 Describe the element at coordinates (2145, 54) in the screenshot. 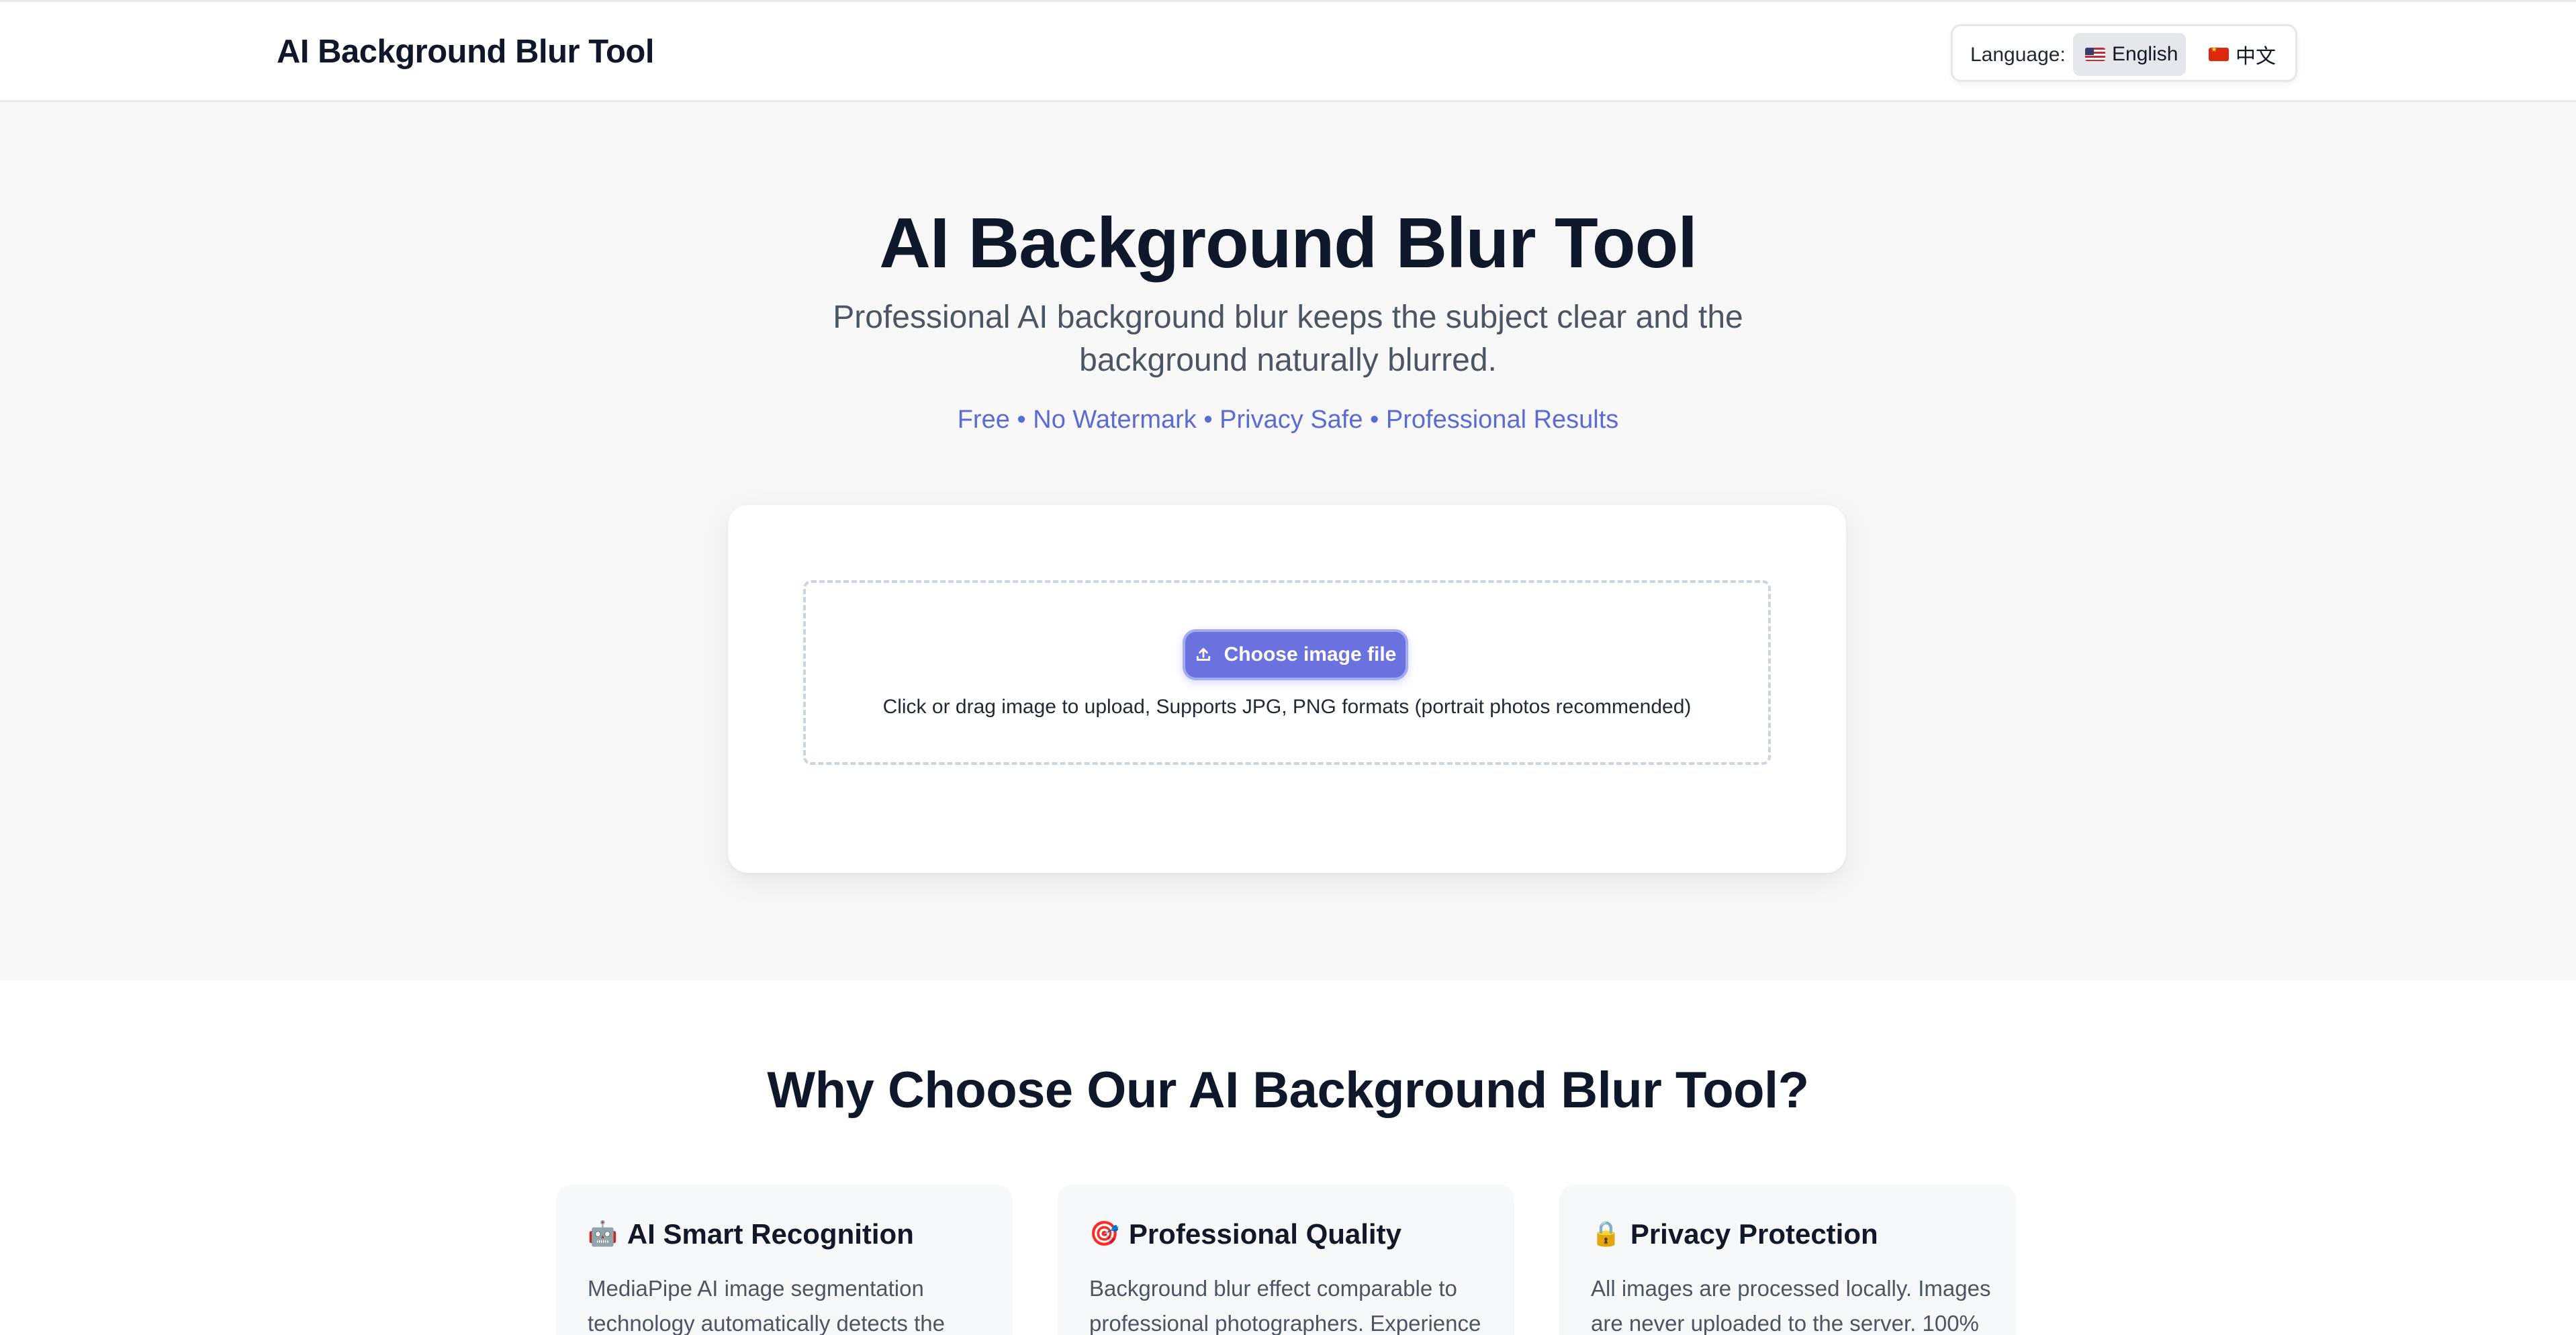

I see `language-option-label: English` at that location.